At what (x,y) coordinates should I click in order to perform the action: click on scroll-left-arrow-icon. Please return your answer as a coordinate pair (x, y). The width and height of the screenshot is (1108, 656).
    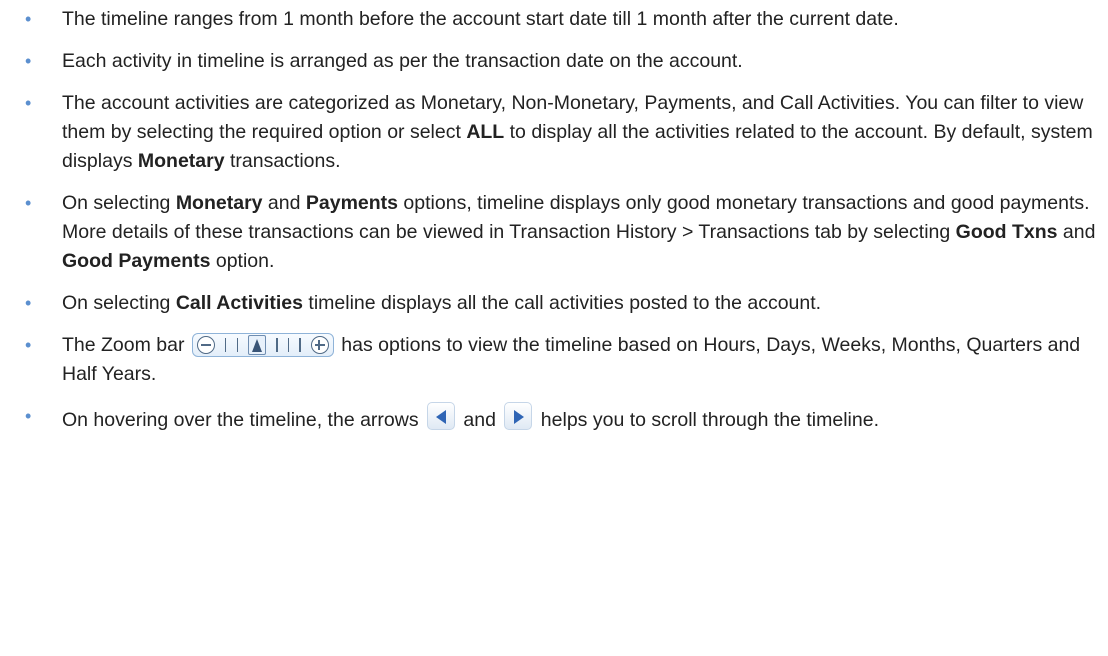
    Looking at the image, I should click on (441, 416).